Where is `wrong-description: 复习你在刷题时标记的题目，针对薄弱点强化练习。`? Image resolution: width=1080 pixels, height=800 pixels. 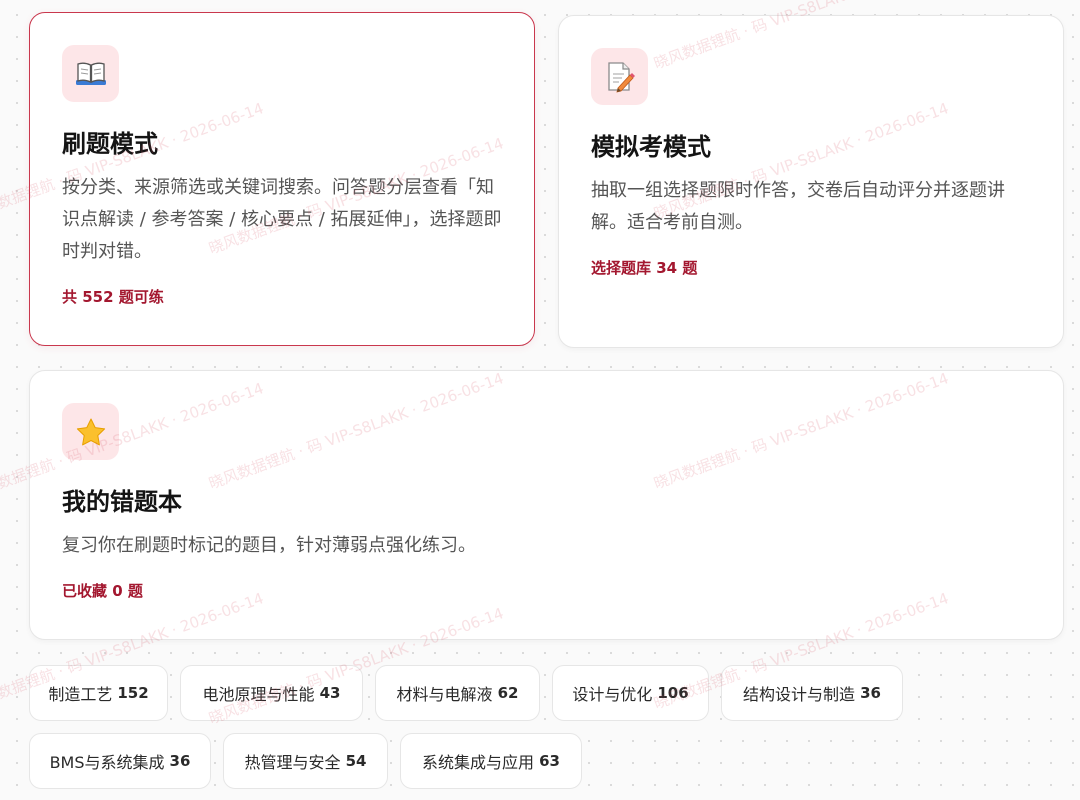 wrong-description: 复习你在刷题时标记的题目，针对薄弱点强化练习。 is located at coordinates (269, 545).